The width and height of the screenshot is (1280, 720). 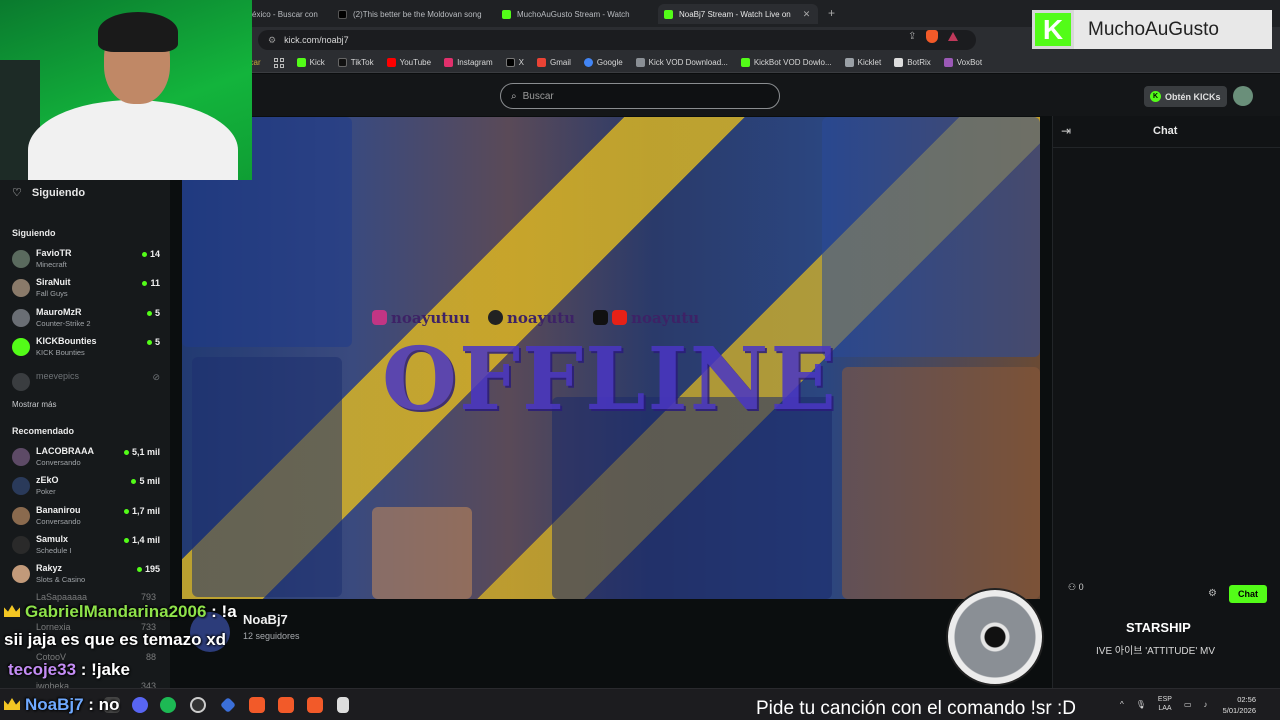 What do you see at coordinates (228, 705) in the screenshot?
I see `app-icon` at bounding box center [228, 705].